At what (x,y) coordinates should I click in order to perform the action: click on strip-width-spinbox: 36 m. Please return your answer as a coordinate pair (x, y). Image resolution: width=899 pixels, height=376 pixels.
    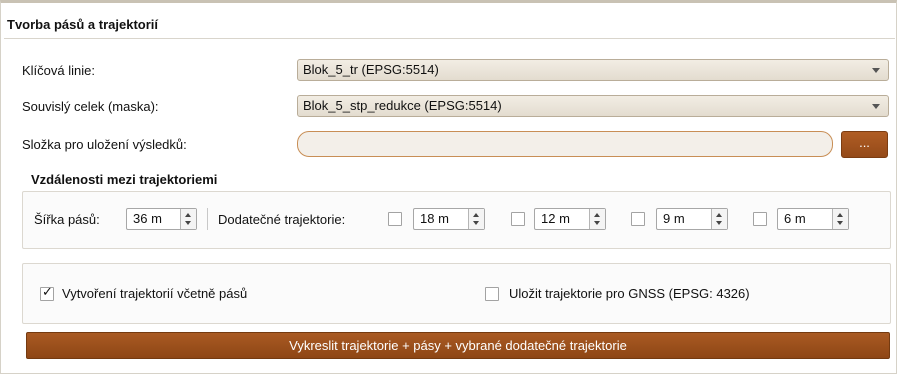
    Looking at the image, I should click on (161, 219).